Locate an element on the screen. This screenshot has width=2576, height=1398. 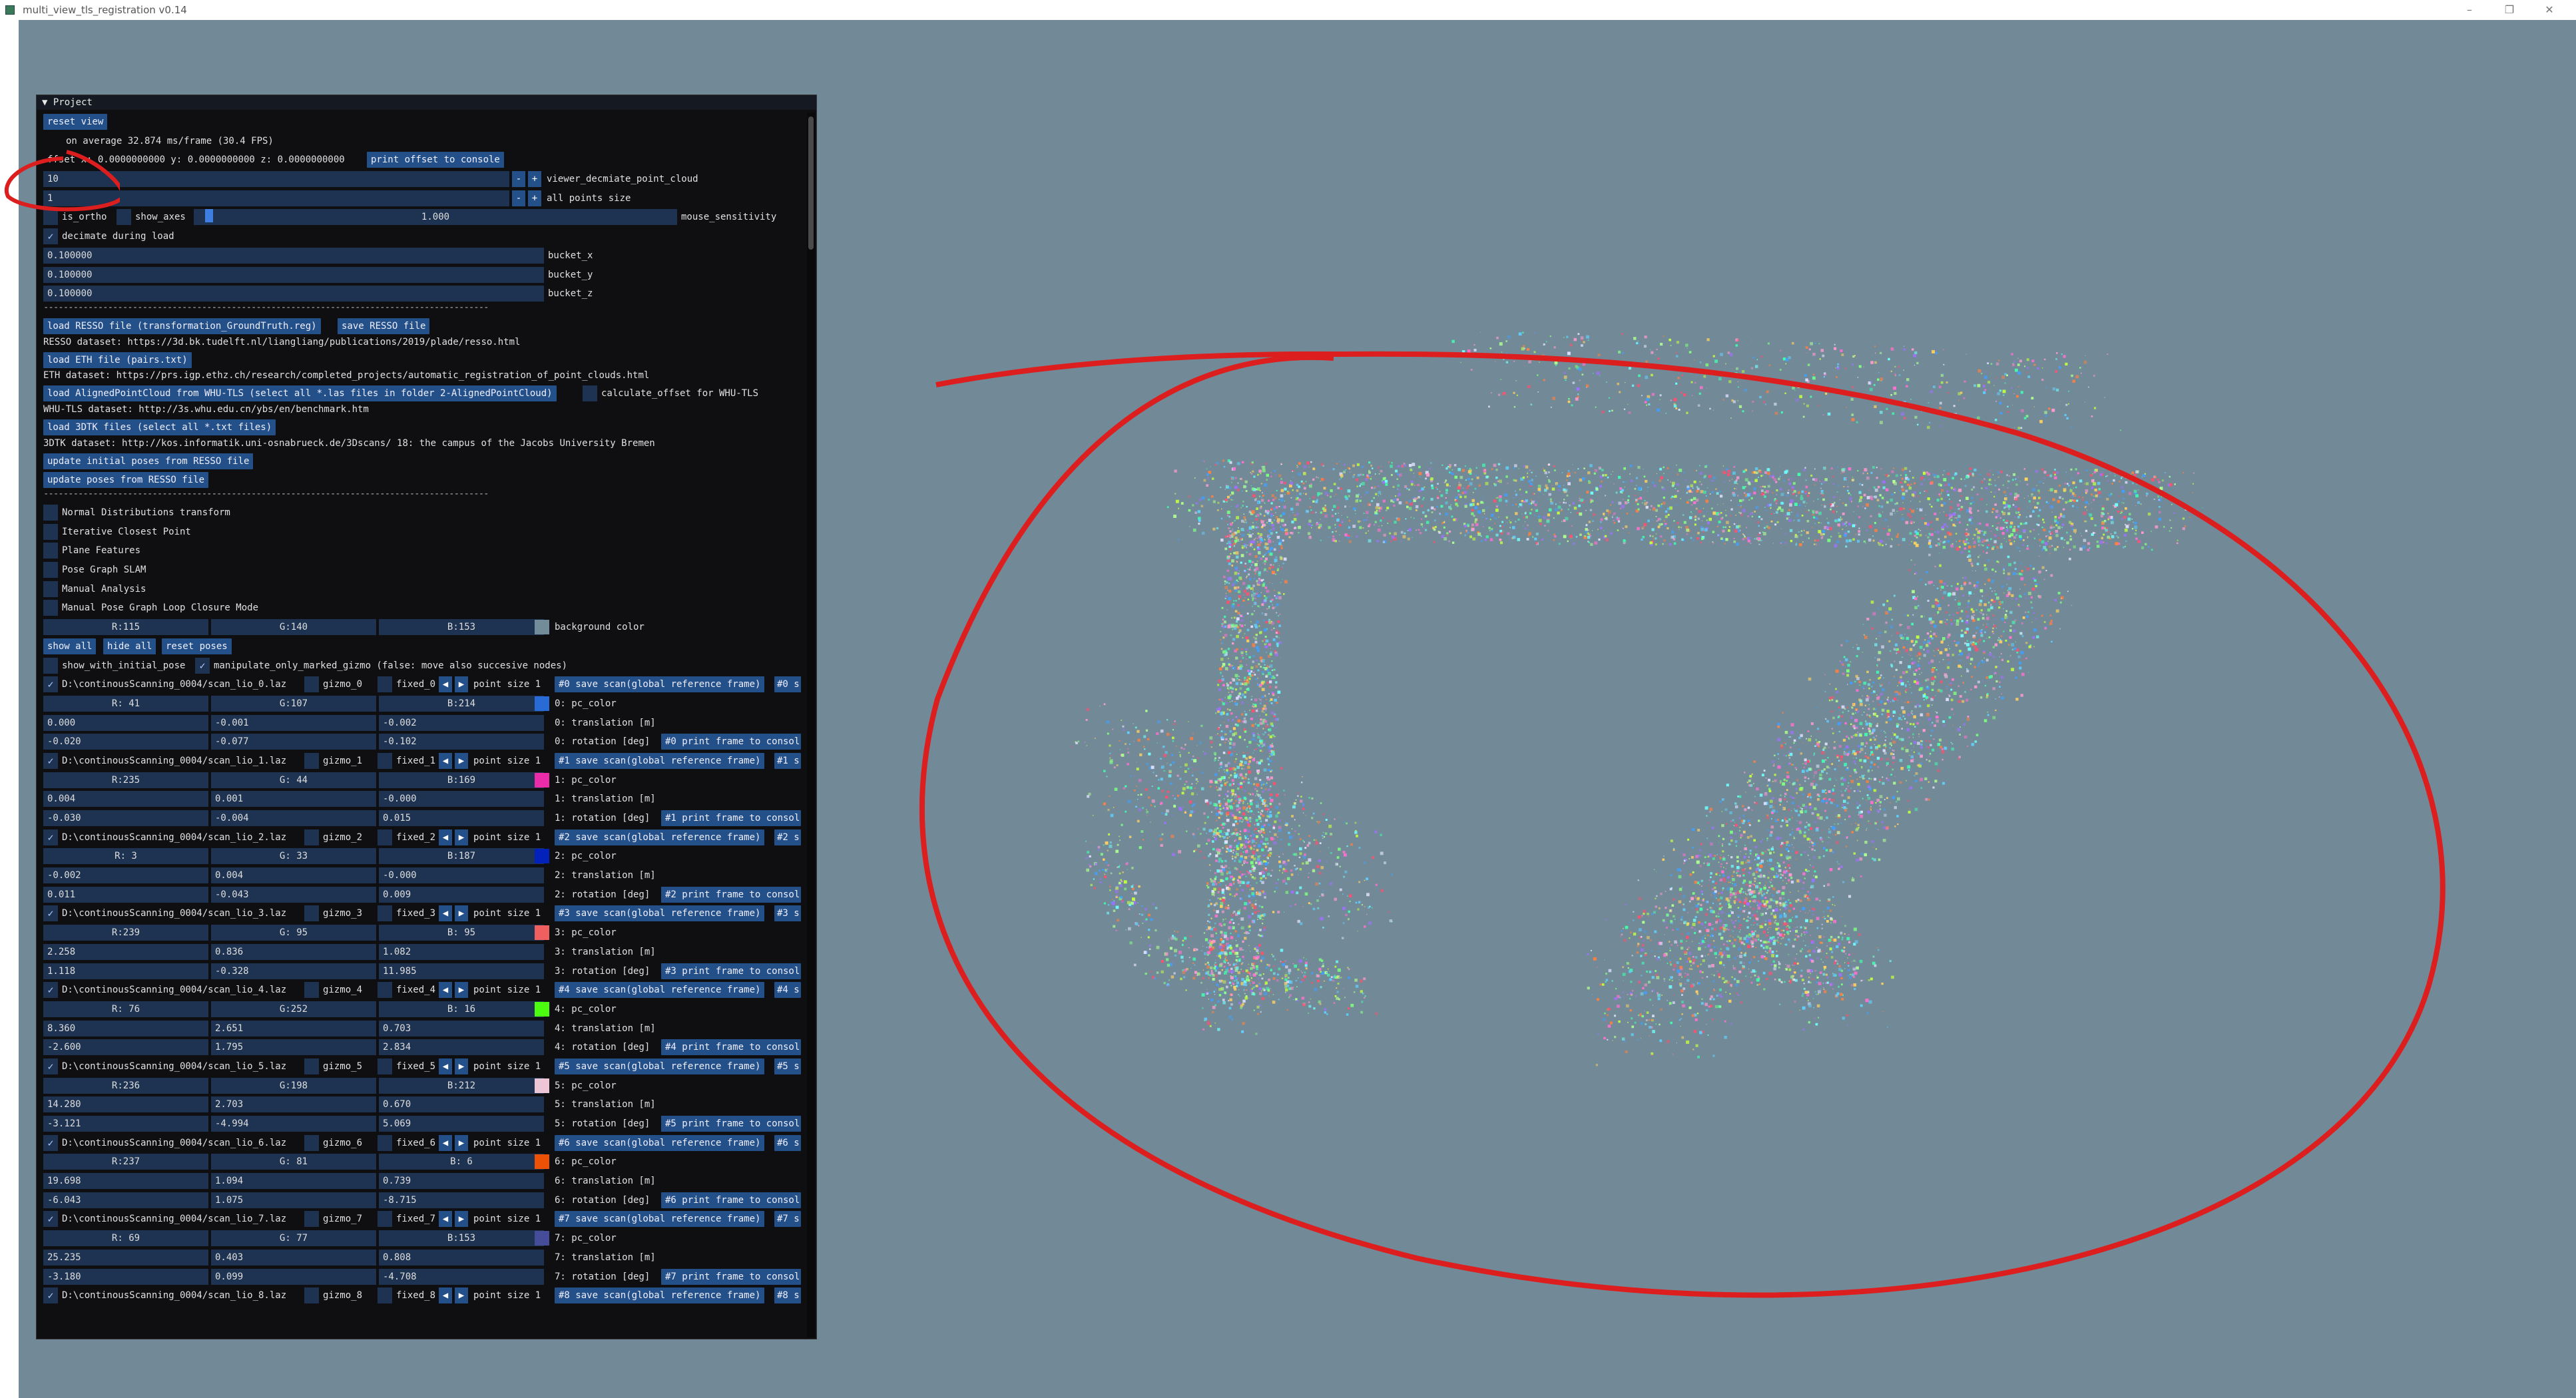
is-ortho-checkbox is located at coordinates (51, 217).